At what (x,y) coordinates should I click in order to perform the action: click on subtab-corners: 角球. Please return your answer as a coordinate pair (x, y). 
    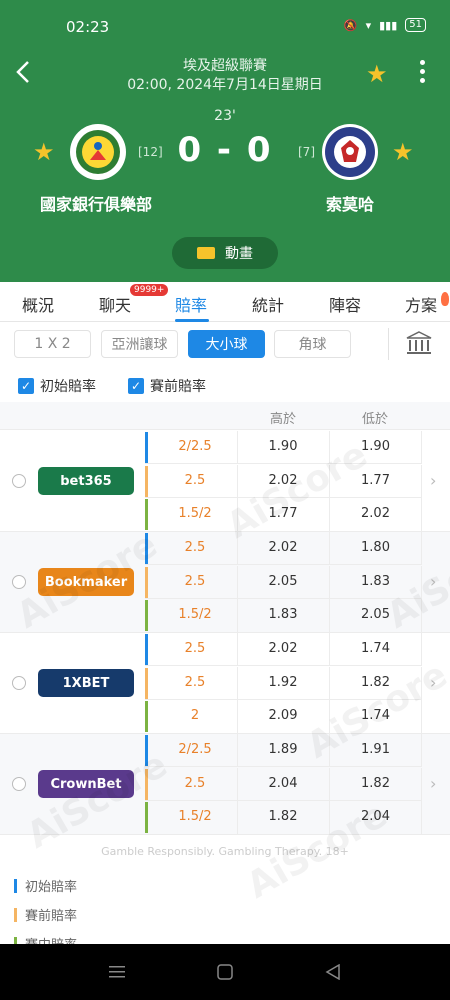
    Looking at the image, I should click on (312, 344).